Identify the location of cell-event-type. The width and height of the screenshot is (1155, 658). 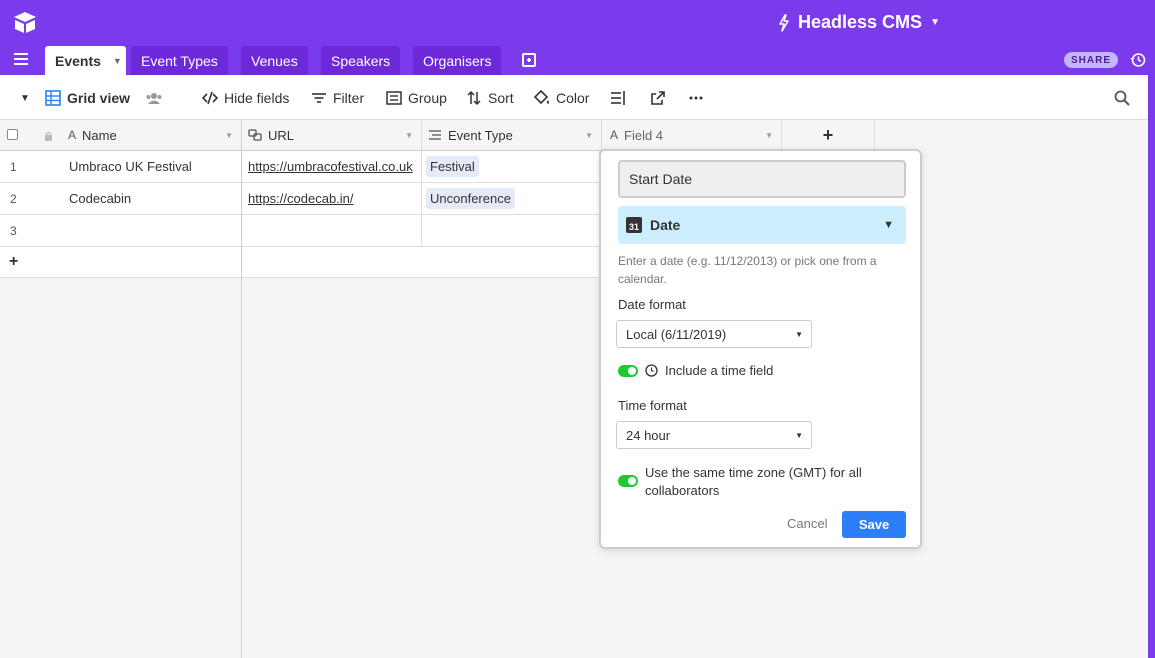
(511, 231).